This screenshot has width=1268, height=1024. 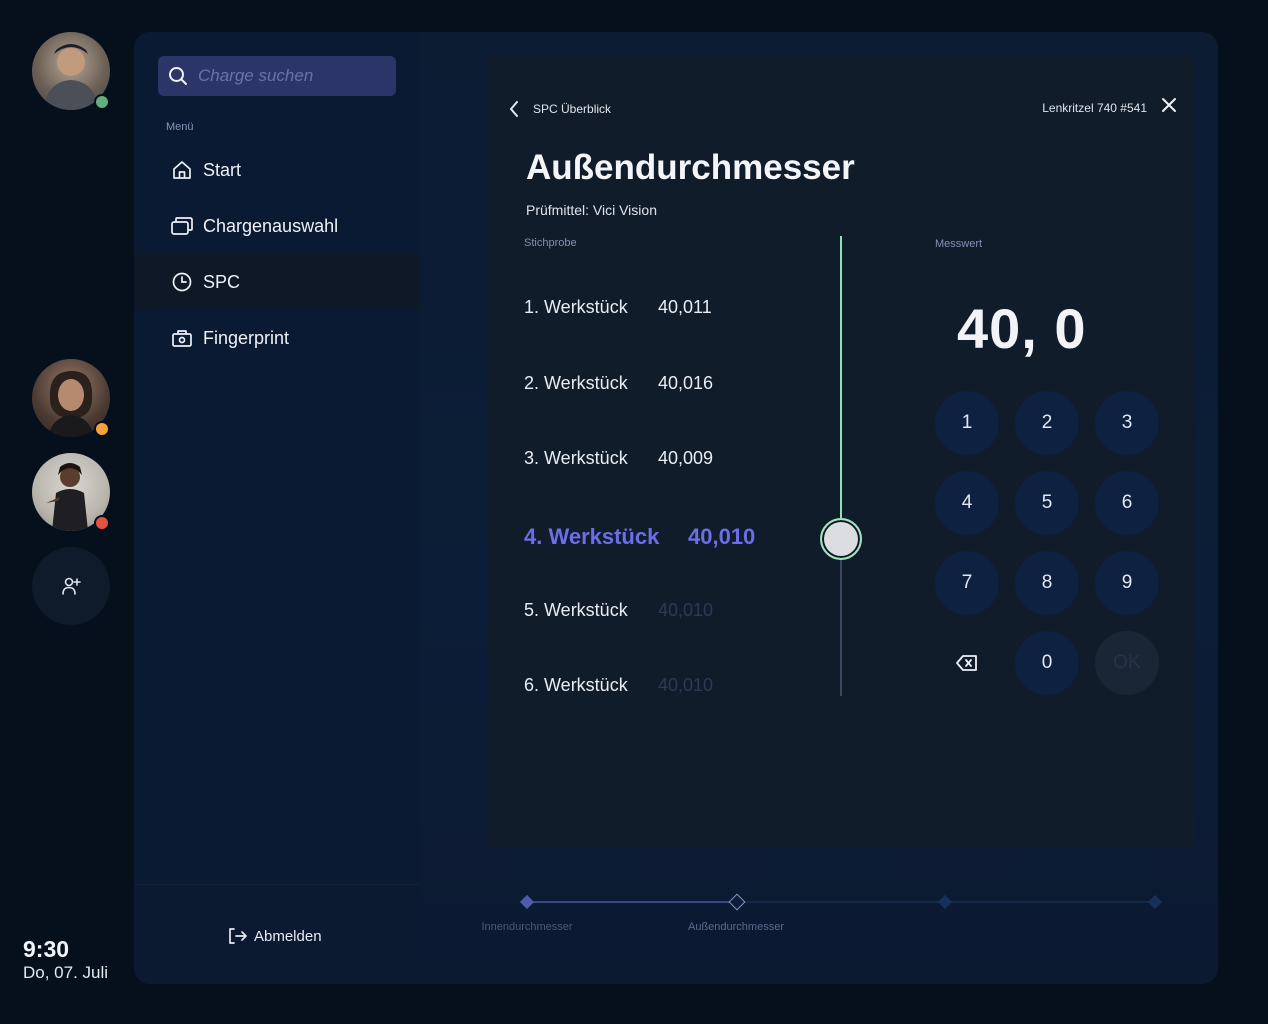 I want to click on add-user-button, so click(x=71, y=586).